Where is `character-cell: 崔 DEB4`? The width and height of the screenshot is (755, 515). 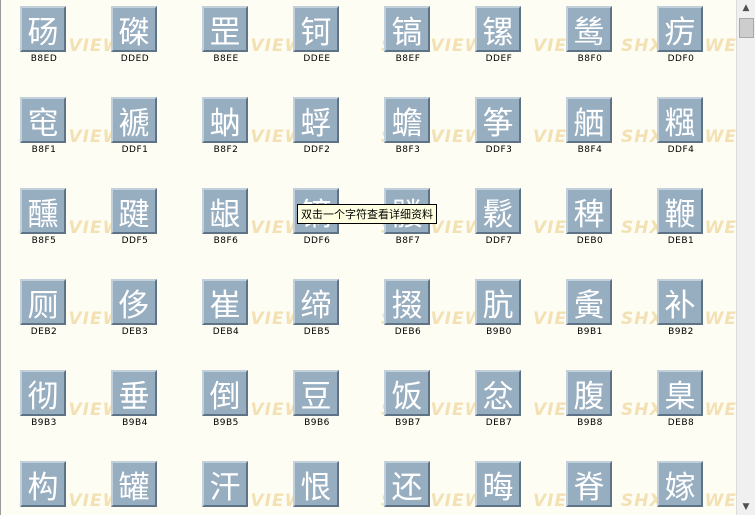 character-cell: 崔 DEB4 is located at coordinates (226, 314).